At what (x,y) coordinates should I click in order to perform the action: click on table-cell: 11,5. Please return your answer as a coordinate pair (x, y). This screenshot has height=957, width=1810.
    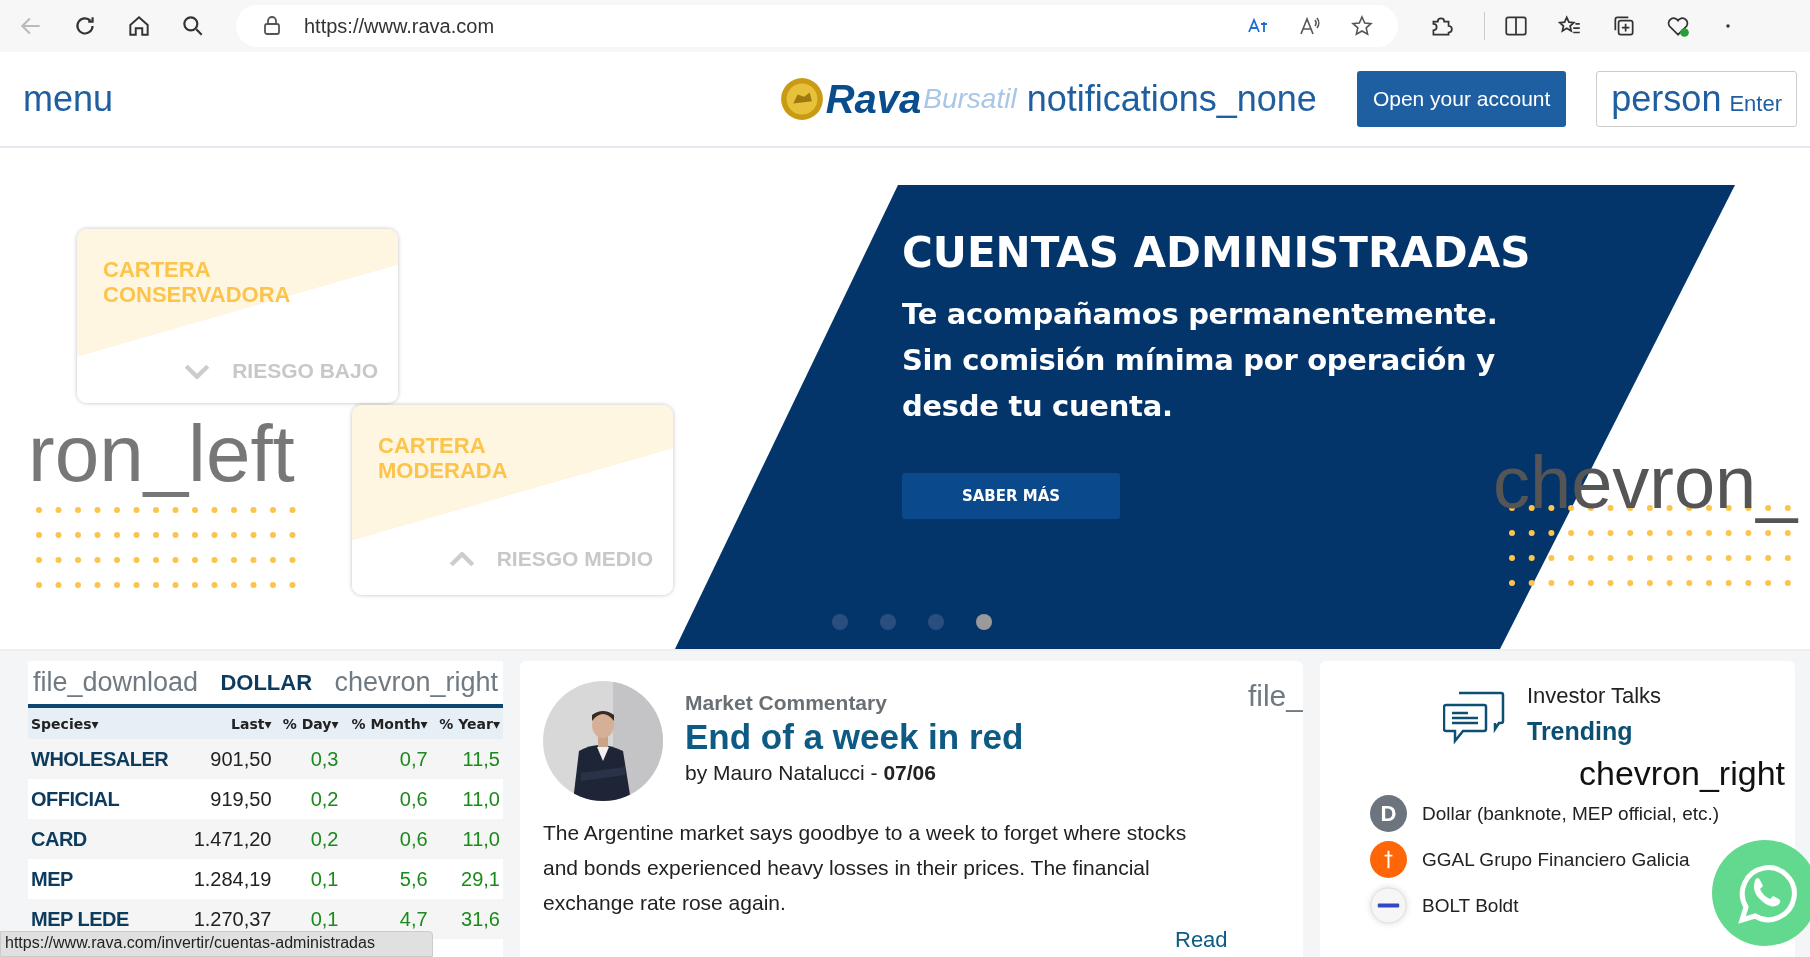
    Looking at the image, I should click on (466, 759).